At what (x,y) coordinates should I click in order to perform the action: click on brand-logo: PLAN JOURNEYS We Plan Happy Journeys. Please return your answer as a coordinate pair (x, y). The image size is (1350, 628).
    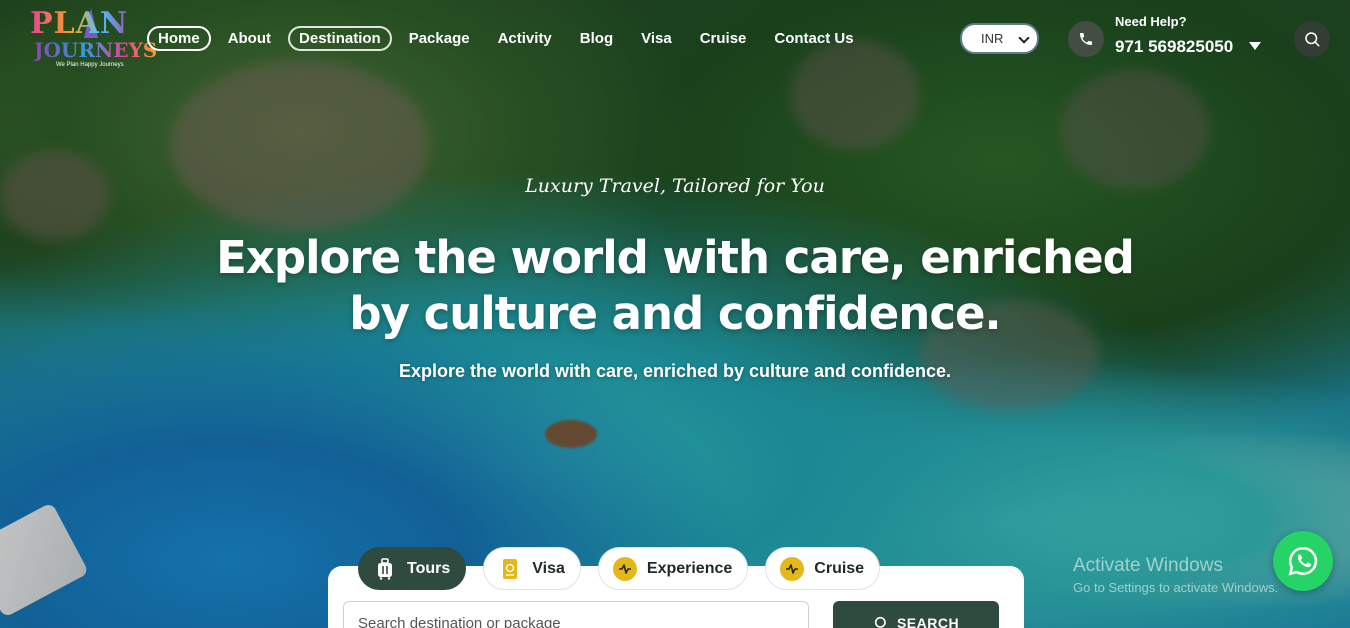
    Looking at the image, I should click on (92, 39).